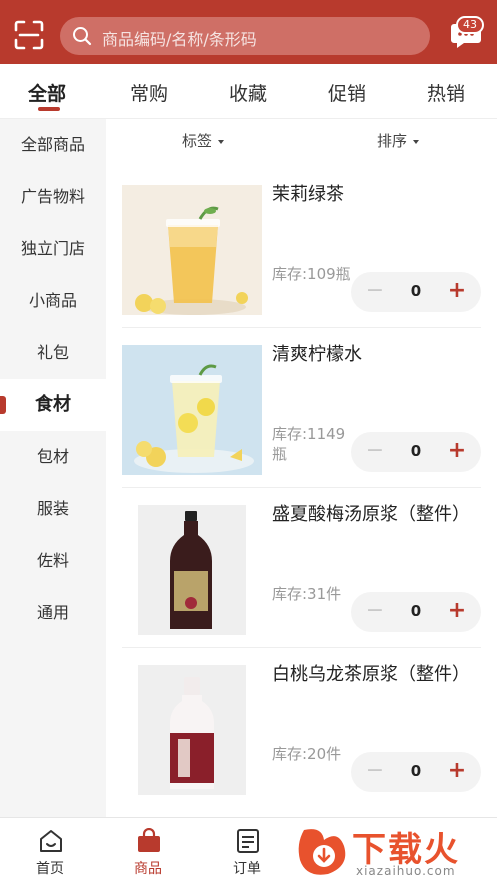 The height and width of the screenshot is (883, 497). Describe the element at coordinates (53, 197) in the screenshot. I see `sidebar-item-ad-materials: 广告物料` at that location.